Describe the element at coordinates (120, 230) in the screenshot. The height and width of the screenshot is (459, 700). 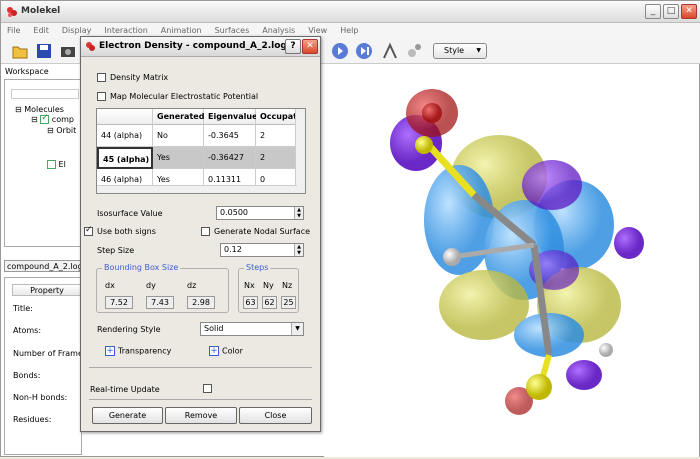
I see `use-both-signs-checkbox: Use both signs` at that location.